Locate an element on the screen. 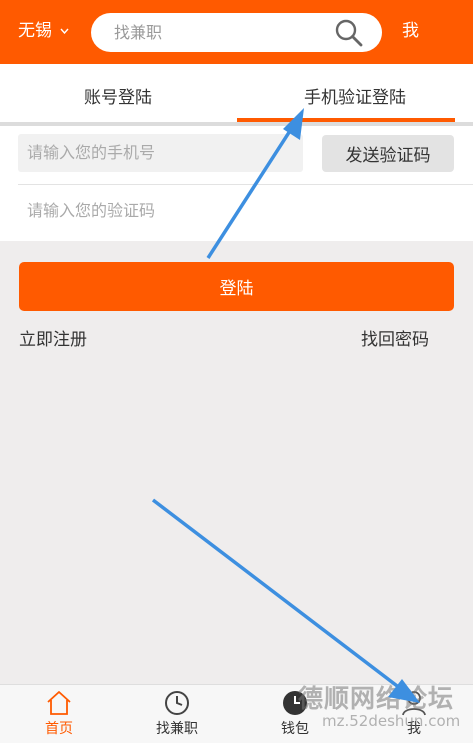 This screenshot has width=473, height=743. city-label: 无锡 is located at coordinates (35, 31).